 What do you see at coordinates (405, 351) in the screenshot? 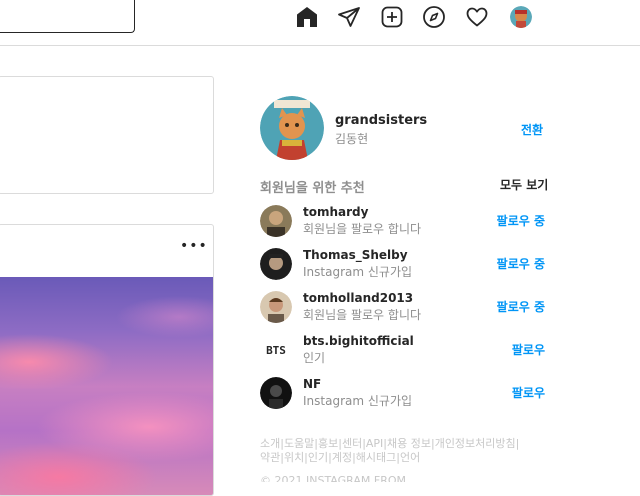
I see `suggestion-item: BTS bts.bighitofficial 인기 팔로우` at bounding box center [405, 351].